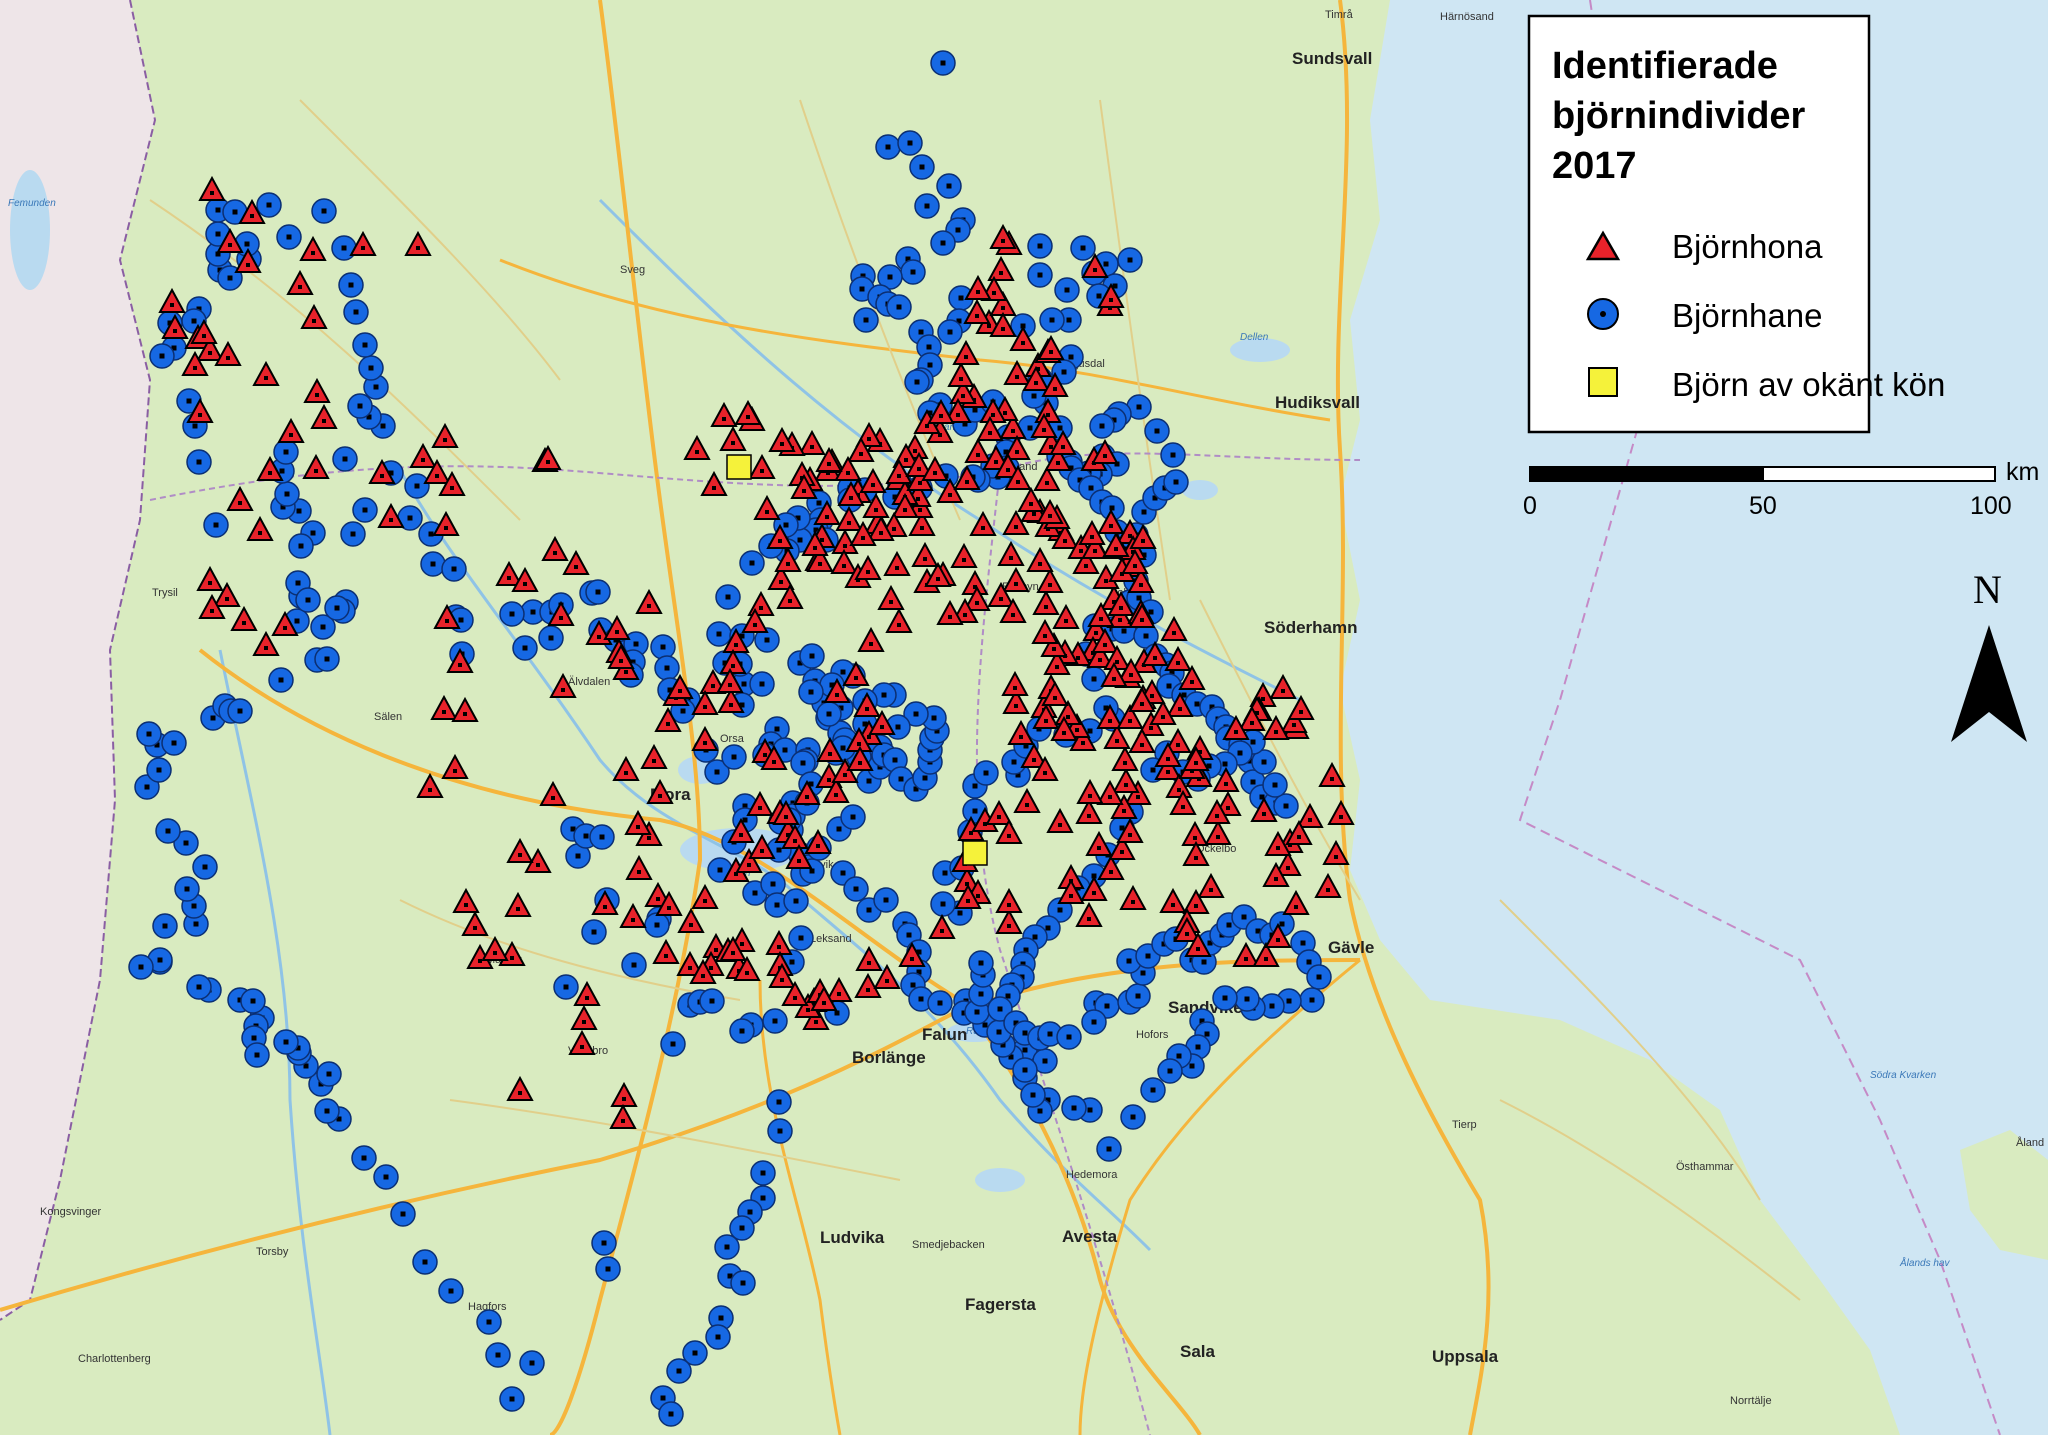 This screenshot has height=1435, width=2048. What do you see at coordinates (1332, 58) in the screenshot?
I see `place-label: Sundsvall` at bounding box center [1332, 58].